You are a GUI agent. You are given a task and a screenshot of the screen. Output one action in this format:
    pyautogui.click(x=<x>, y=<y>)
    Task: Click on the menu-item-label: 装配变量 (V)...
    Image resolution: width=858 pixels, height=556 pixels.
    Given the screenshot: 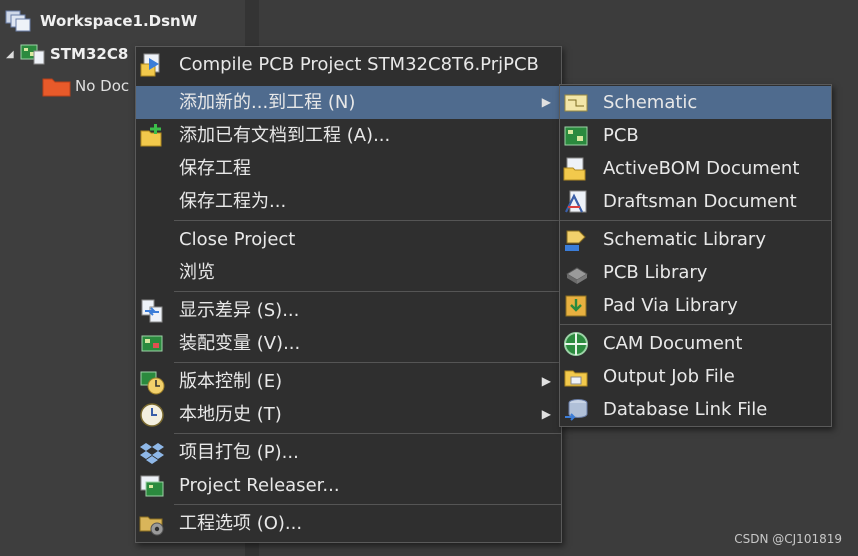 What is the action you would take?
    pyautogui.click(x=240, y=343)
    